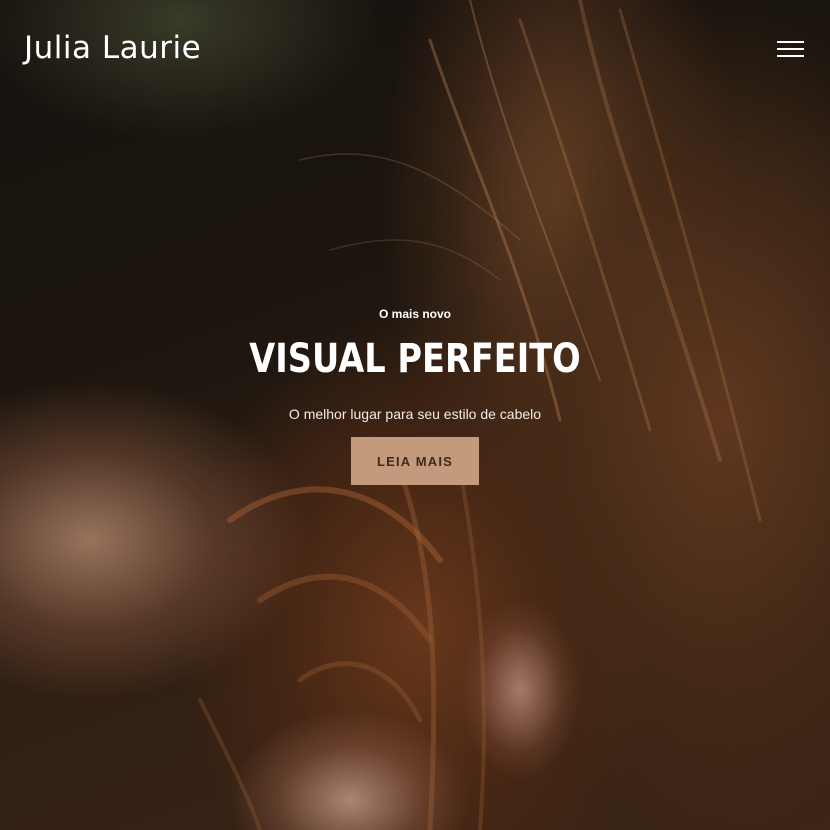 The image size is (830, 830). I want to click on hamburger-menu-icon, so click(790, 50).